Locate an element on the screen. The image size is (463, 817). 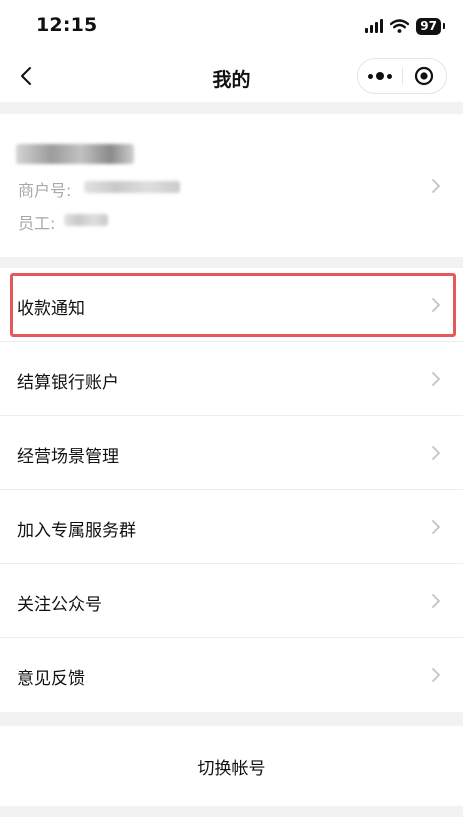
more-button is located at coordinates (380, 76).